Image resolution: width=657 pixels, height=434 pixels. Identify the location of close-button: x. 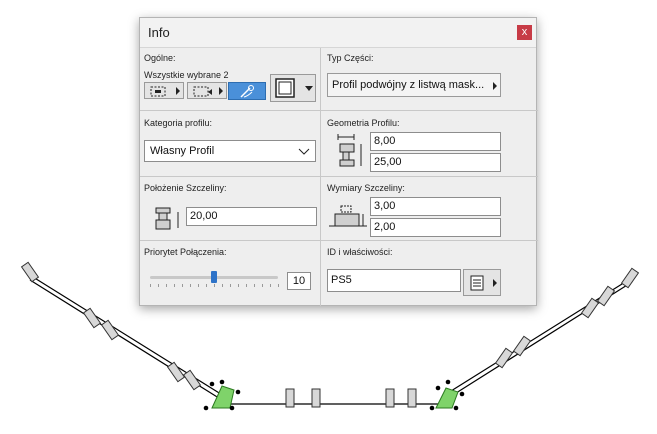
(524, 32).